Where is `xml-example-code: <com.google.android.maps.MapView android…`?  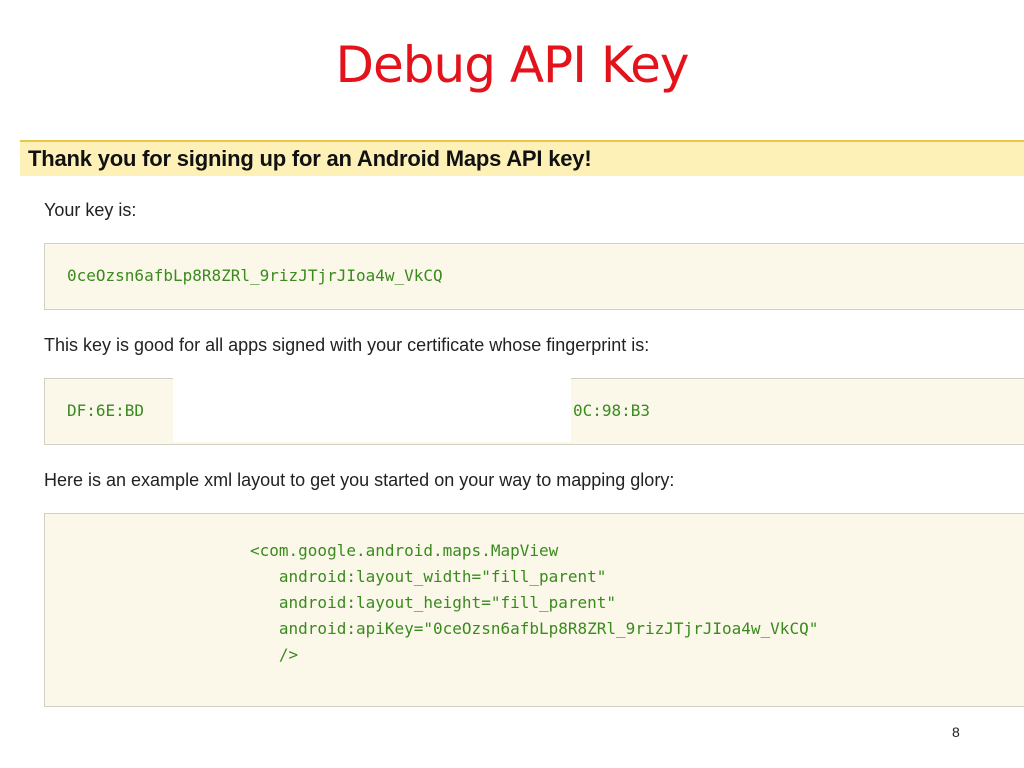 xml-example-code: <com.google.android.maps.MapView android… is located at coordinates (534, 603).